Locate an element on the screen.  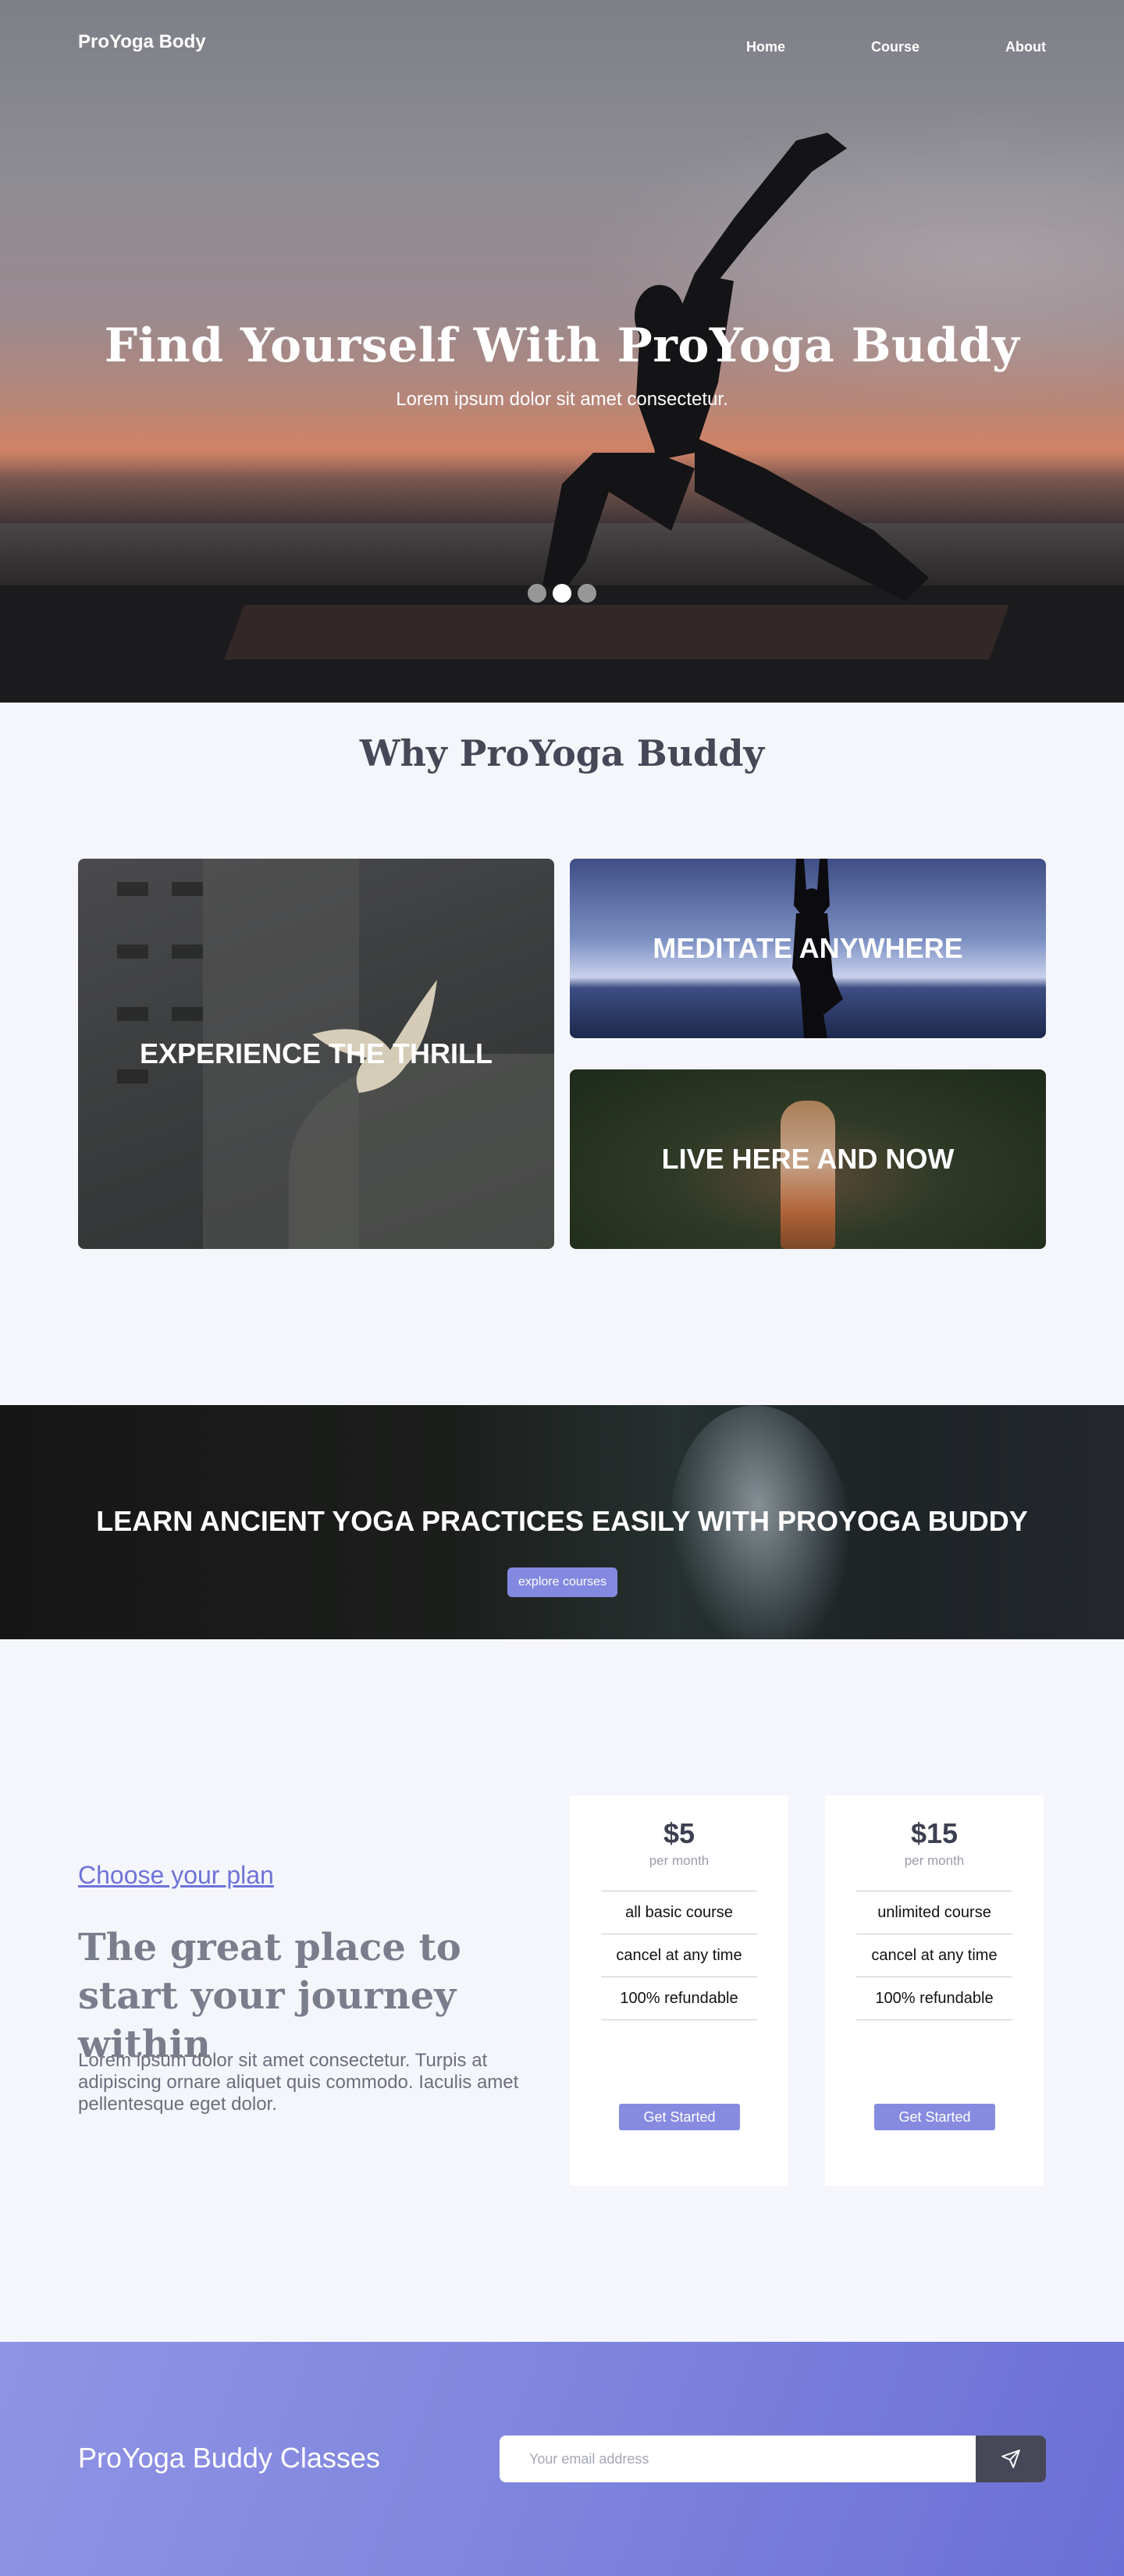
card-live-here-and-now: LIVE HERE AND NOW is located at coordinates (808, 1159).